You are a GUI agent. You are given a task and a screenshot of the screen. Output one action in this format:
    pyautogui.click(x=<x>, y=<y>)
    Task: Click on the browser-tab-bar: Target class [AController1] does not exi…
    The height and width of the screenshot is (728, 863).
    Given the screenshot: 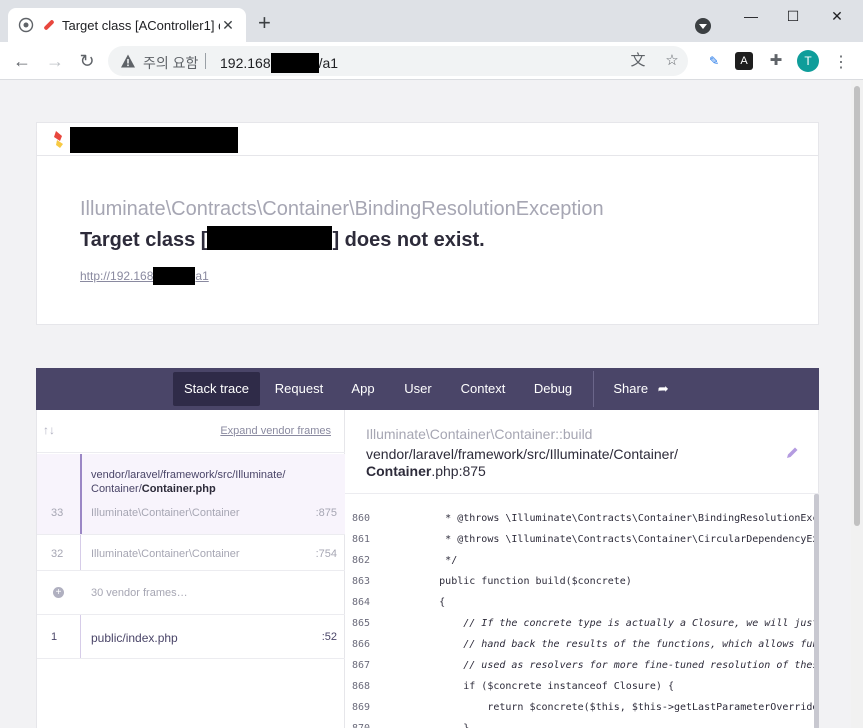 What is the action you would take?
    pyautogui.click(x=431, y=21)
    